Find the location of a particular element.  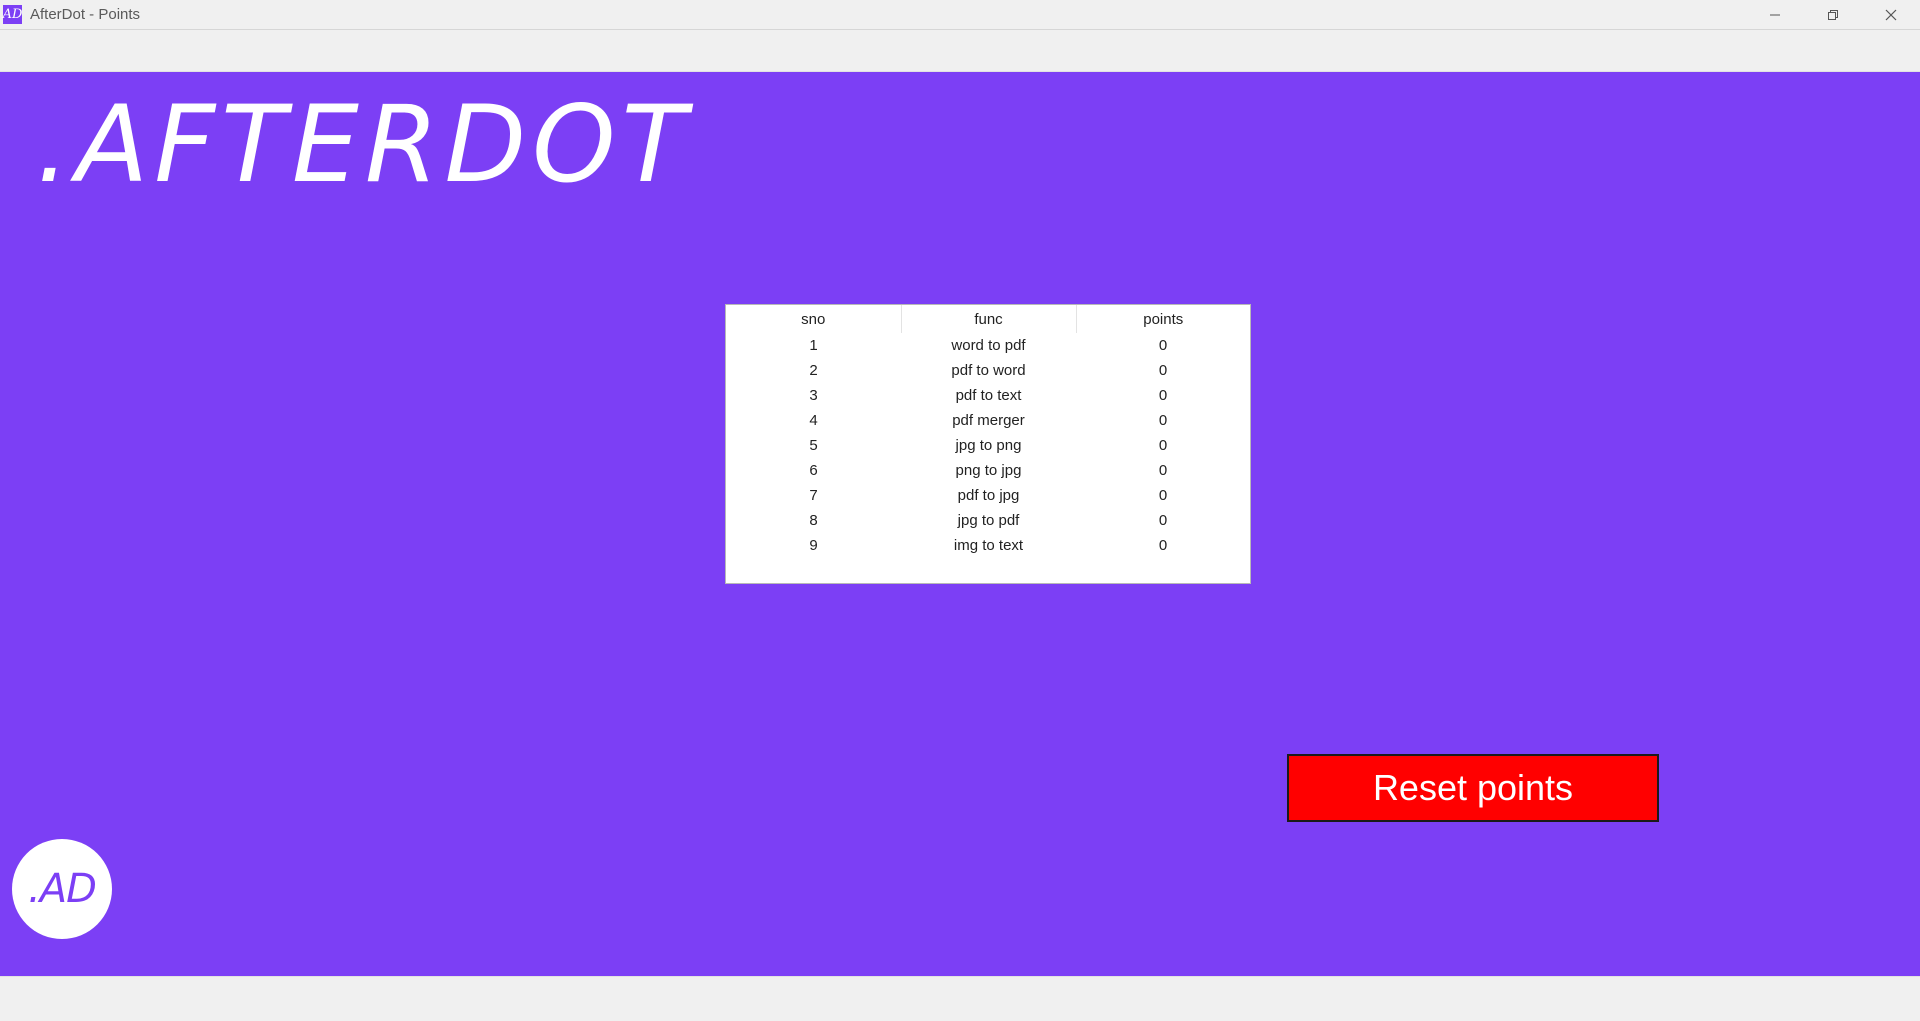

cell-sno: 4 is located at coordinates (813, 420).